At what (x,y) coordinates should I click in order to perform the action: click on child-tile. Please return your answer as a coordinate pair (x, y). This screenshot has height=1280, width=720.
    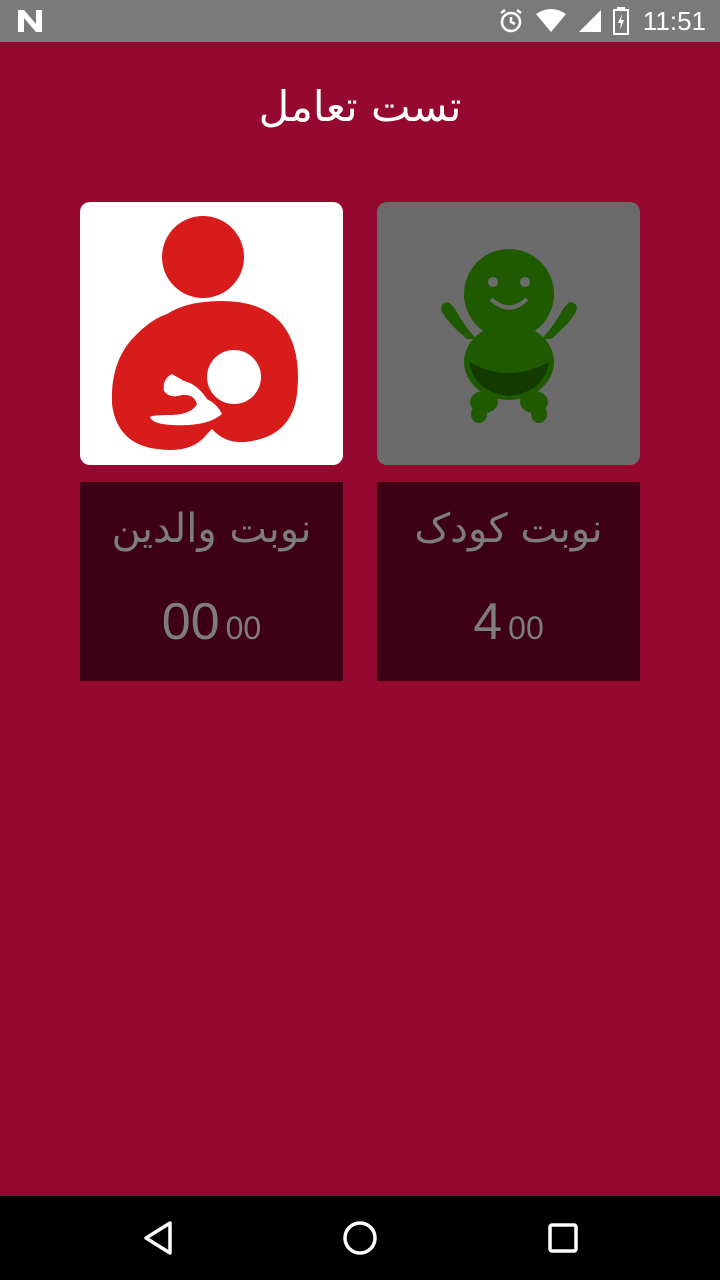
    Looking at the image, I should click on (508, 333).